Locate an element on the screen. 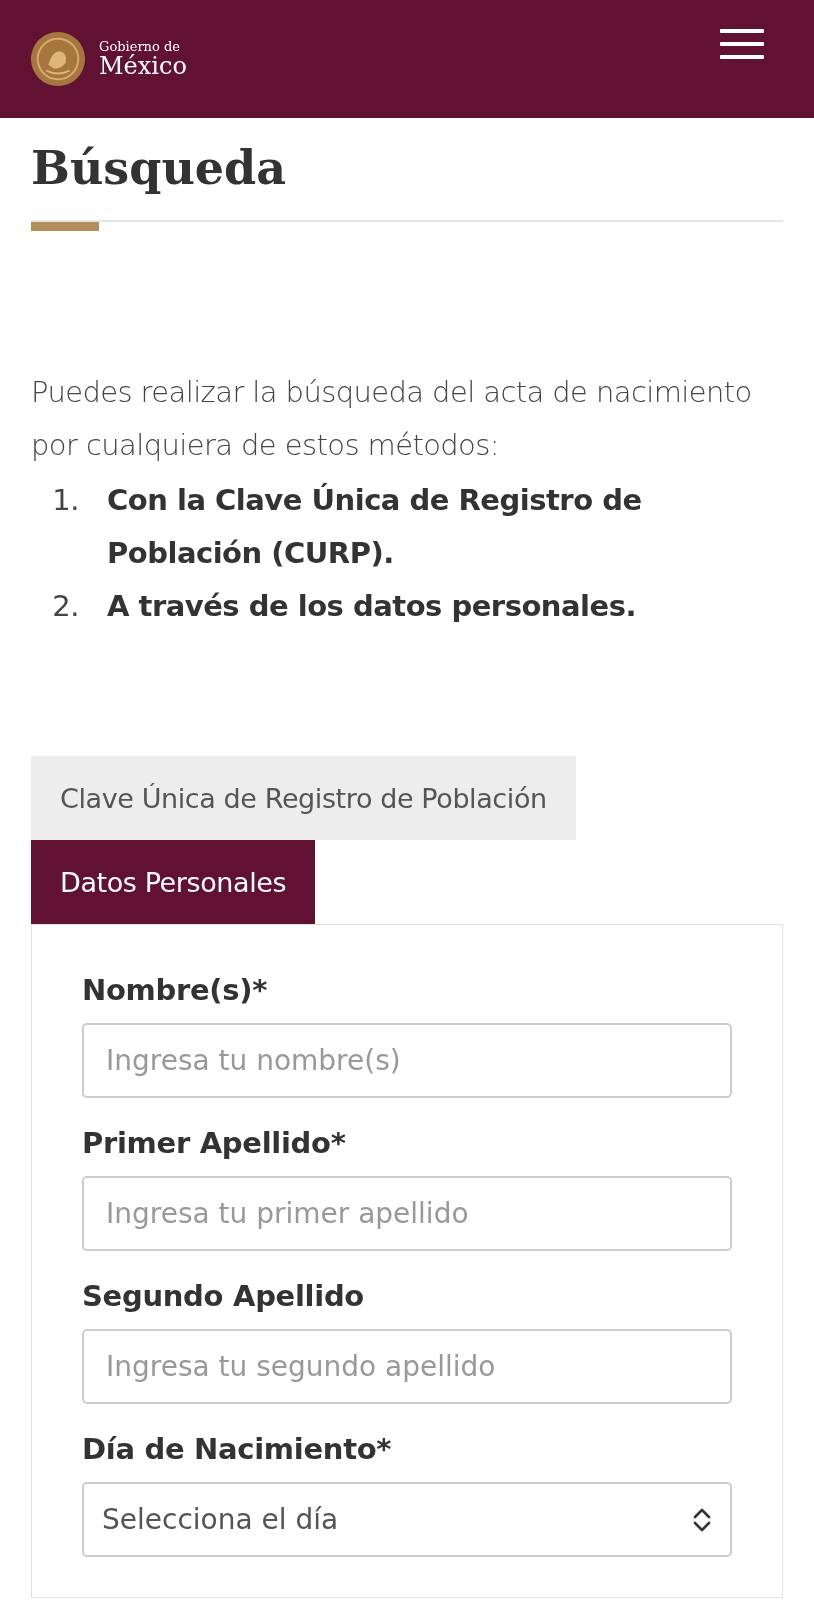 The image size is (814, 1600). page-title: Búsqueda is located at coordinates (159, 168).